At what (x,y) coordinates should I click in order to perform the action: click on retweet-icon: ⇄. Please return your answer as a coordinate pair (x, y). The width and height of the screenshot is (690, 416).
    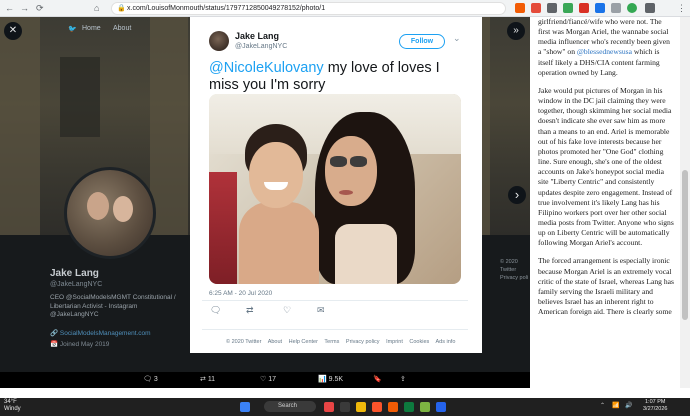
    Looking at the image, I should click on (250, 310).